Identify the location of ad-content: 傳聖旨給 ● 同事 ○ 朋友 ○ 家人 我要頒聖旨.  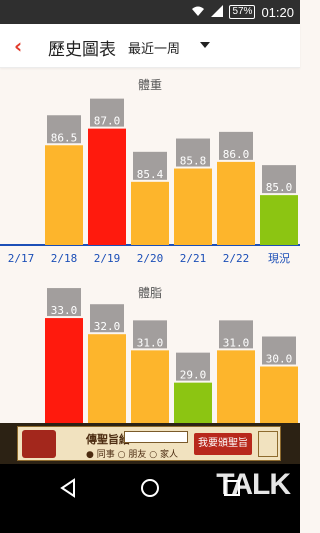
(149, 443).